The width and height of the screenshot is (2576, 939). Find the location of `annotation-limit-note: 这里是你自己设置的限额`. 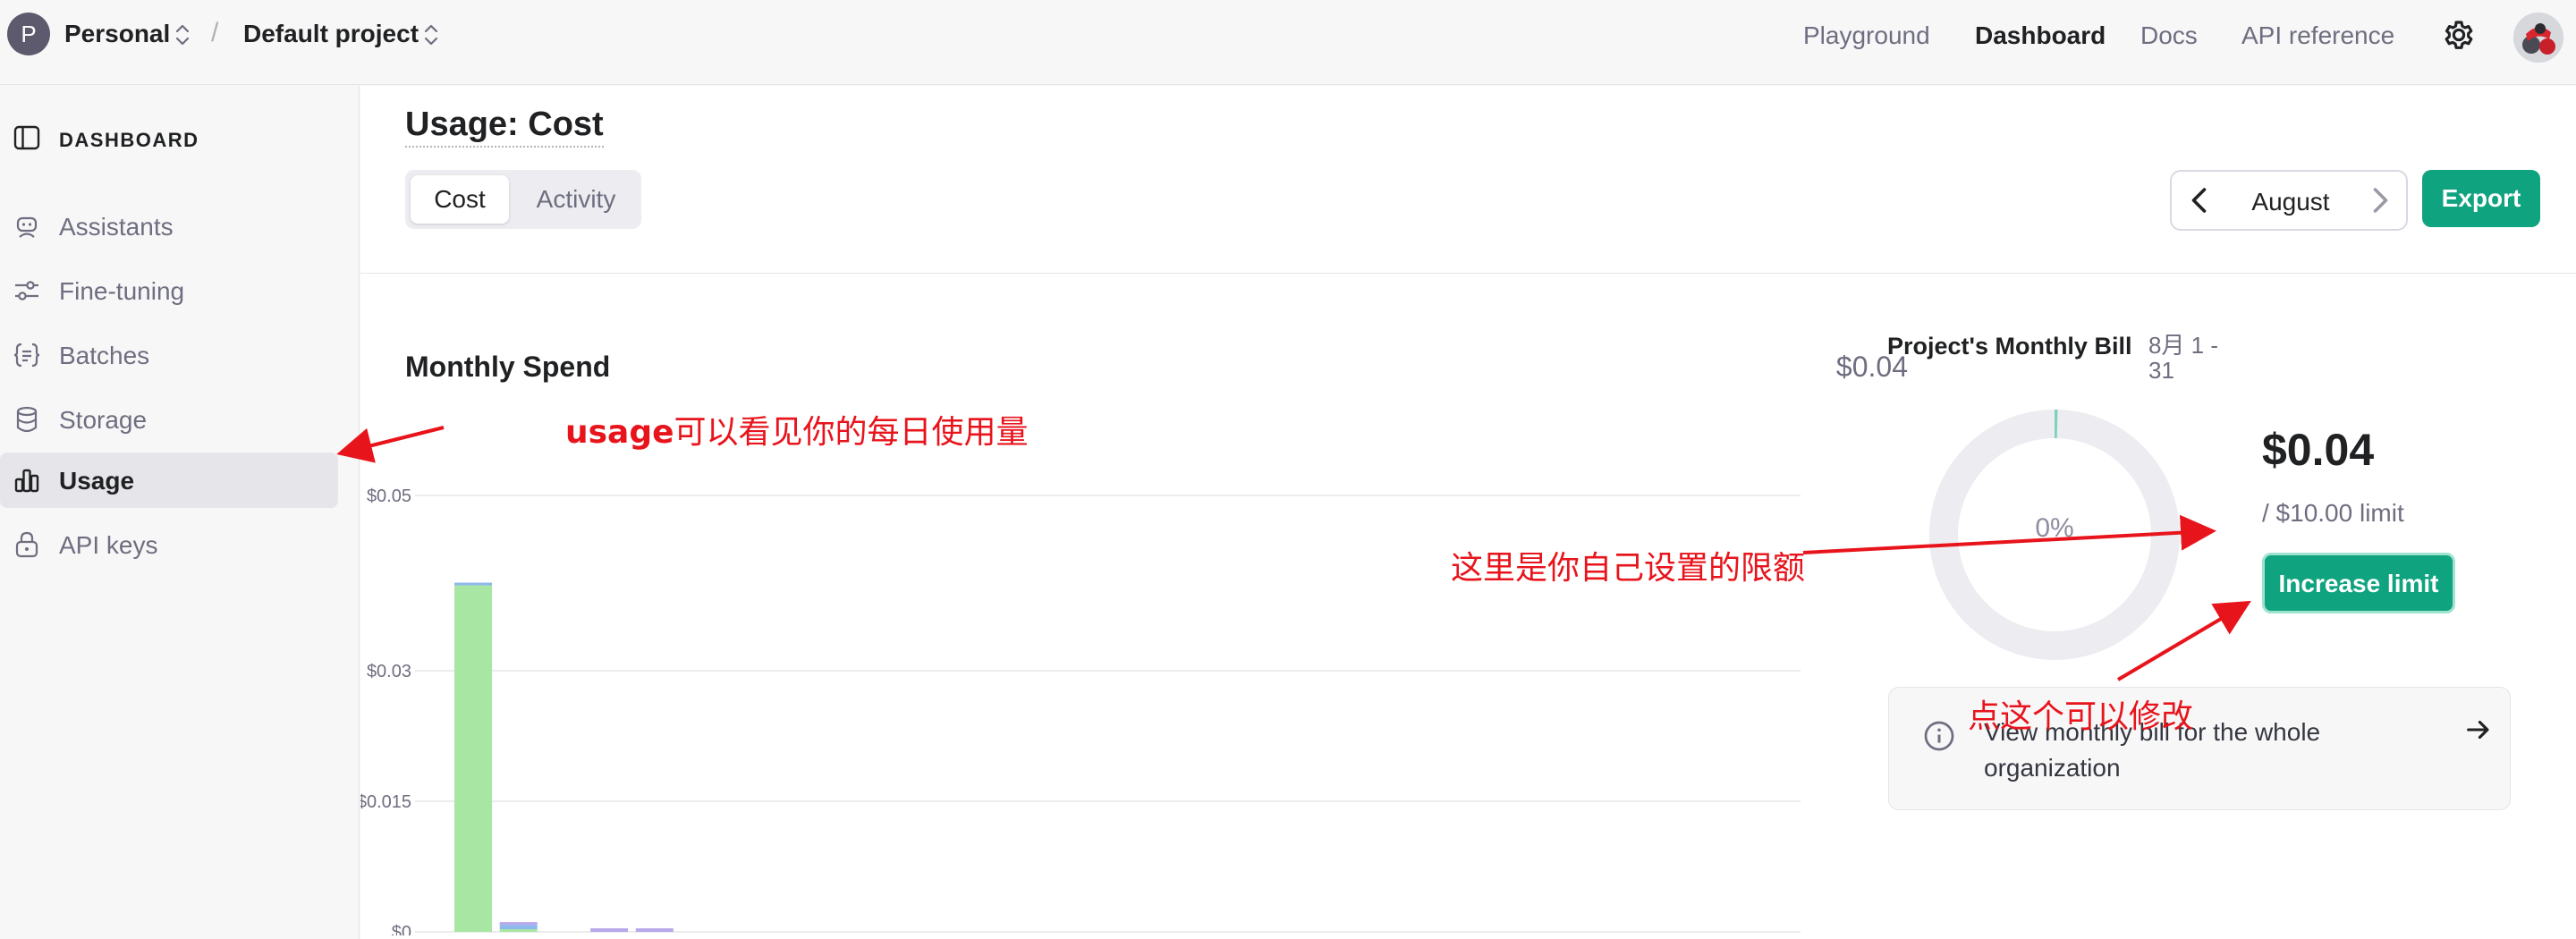

annotation-limit-note: 这里是你自己设置的限额 is located at coordinates (1628, 569).